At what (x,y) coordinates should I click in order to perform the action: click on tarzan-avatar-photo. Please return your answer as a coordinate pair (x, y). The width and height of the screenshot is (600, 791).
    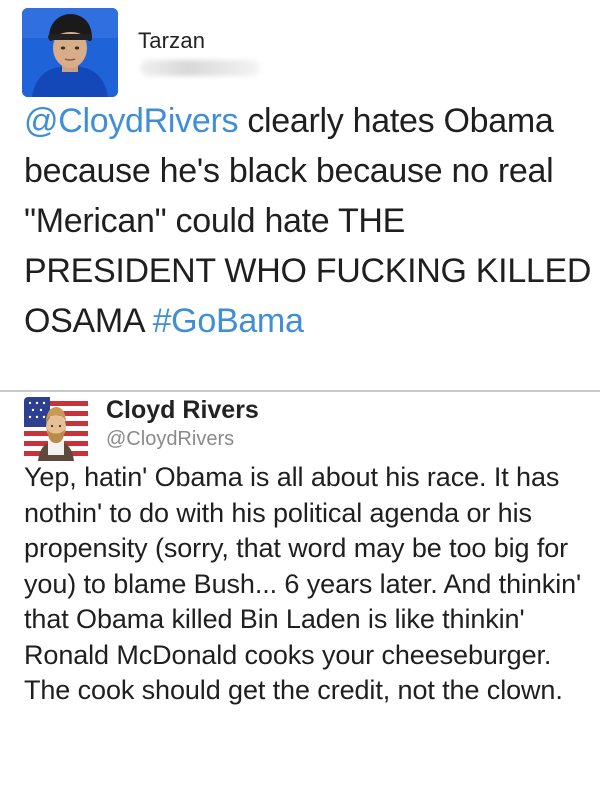
    Looking at the image, I should click on (70, 52).